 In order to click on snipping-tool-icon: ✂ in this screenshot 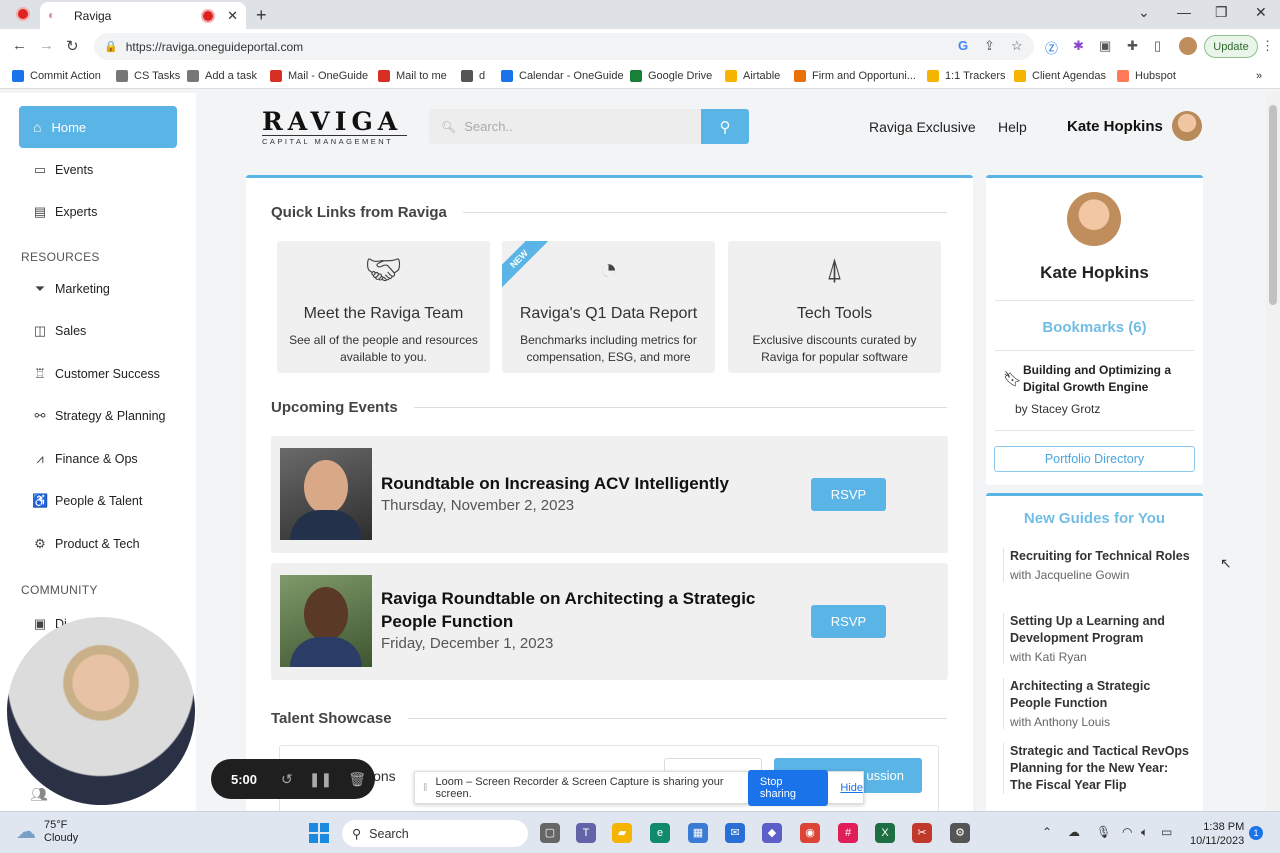, I will do `click(922, 833)`.